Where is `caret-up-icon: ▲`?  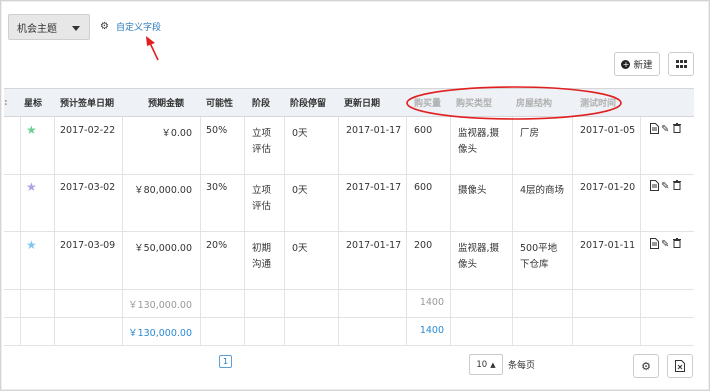
caret-up-icon: ▲ is located at coordinates (493, 364).